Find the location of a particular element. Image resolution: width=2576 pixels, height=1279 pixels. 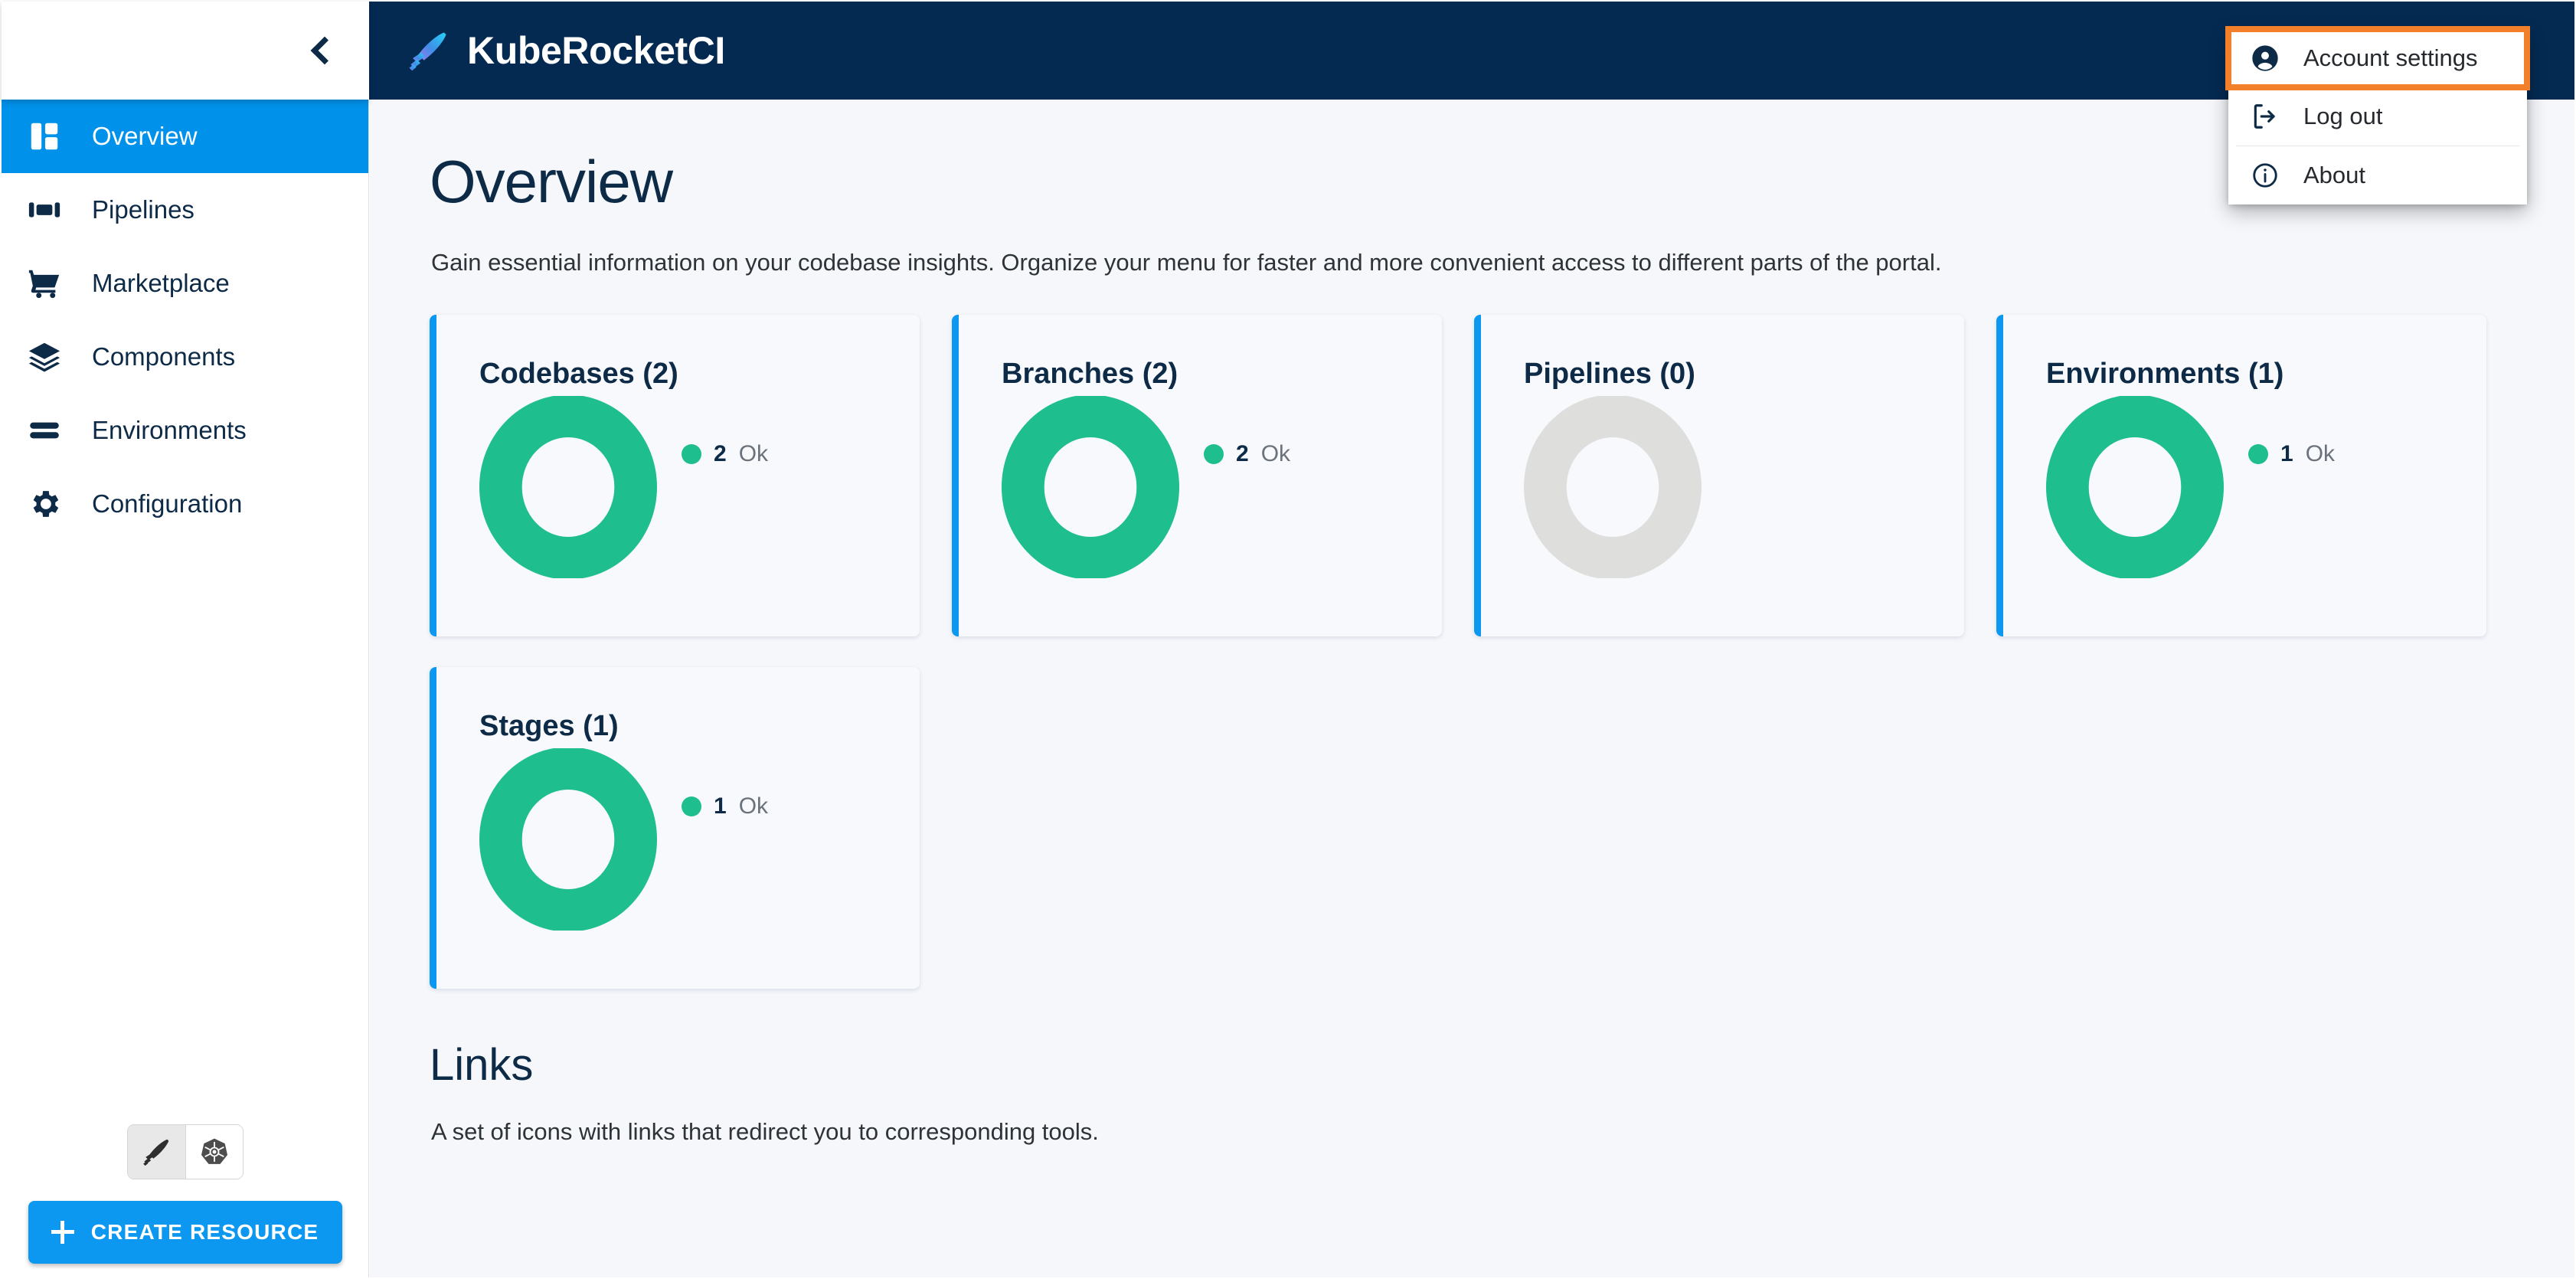

menu-item-label: Account settings is located at coordinates (2390, 58).